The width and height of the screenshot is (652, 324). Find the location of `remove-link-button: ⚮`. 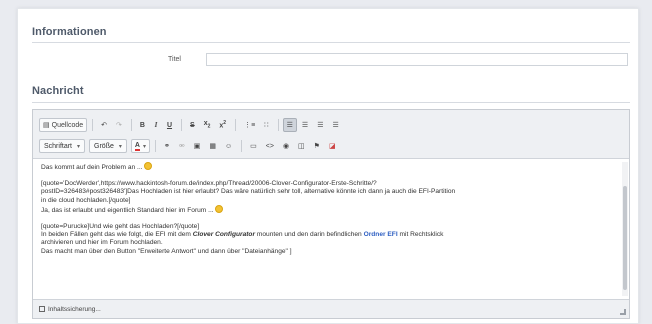

remove-link-button: ⚮ is located at coordinates (182, 146).